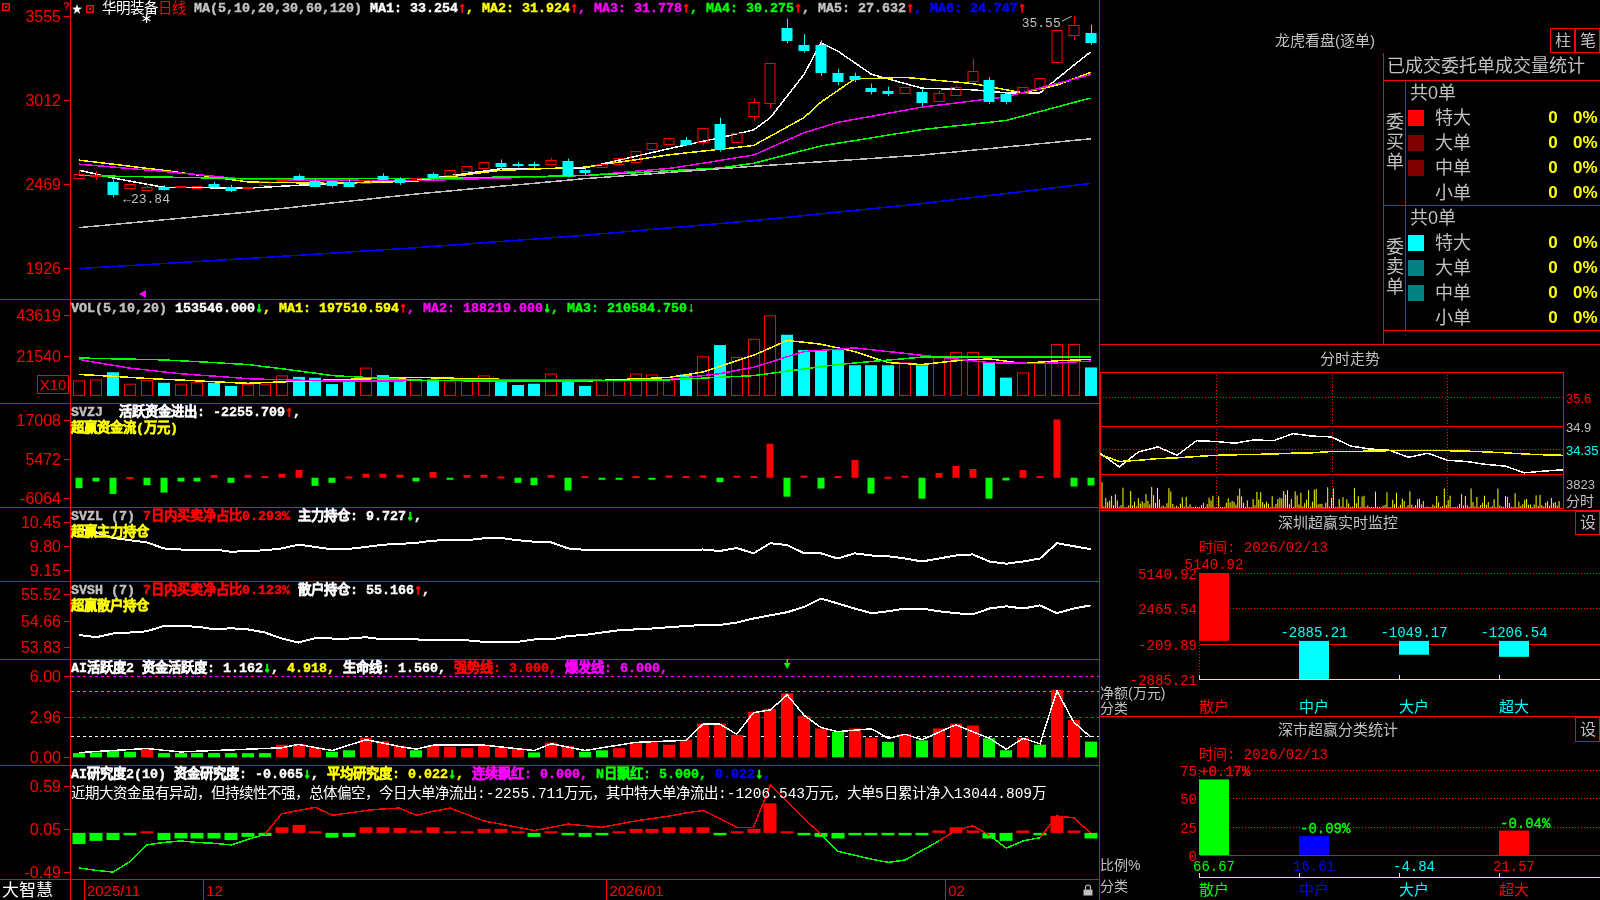  What do you see at coordinates (1214, 706) in the screenshot?
I see `category-label: 散户` at bounding box center [1214, 706].